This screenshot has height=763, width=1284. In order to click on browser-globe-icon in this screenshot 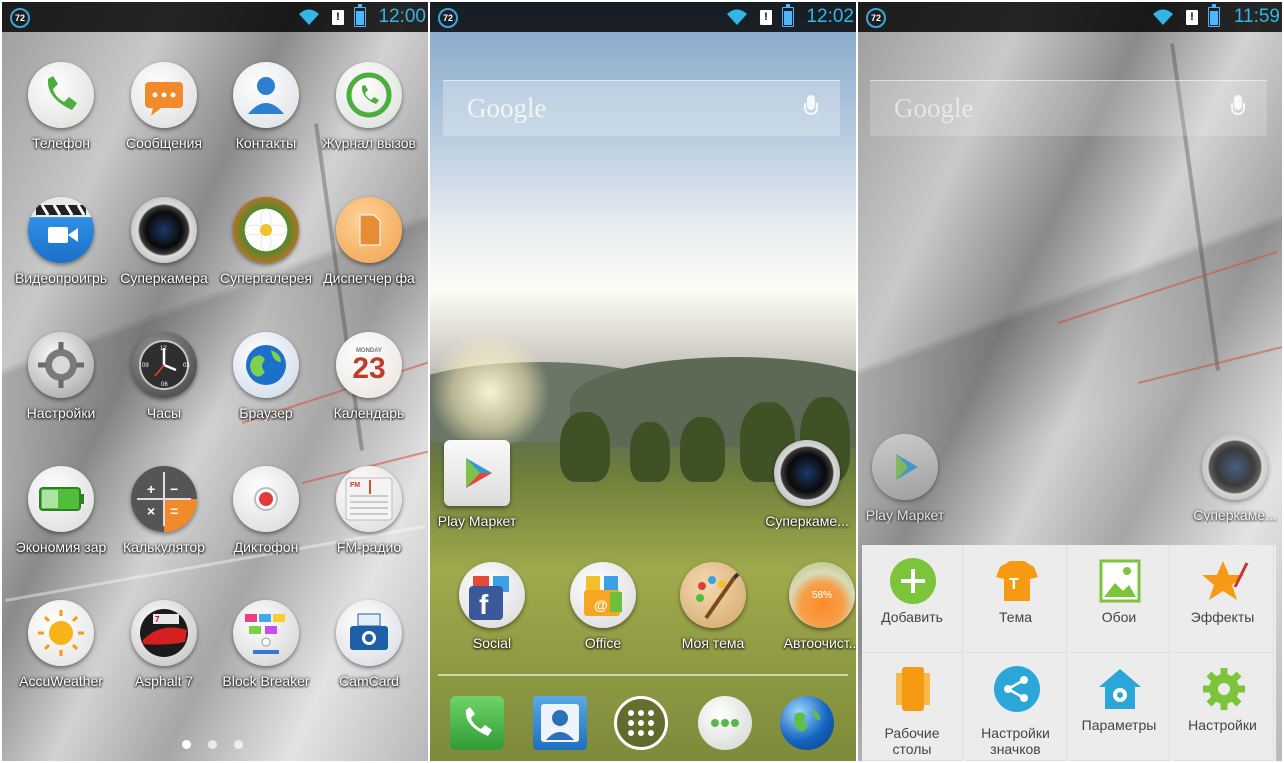, I will do `click(807, 723)`.